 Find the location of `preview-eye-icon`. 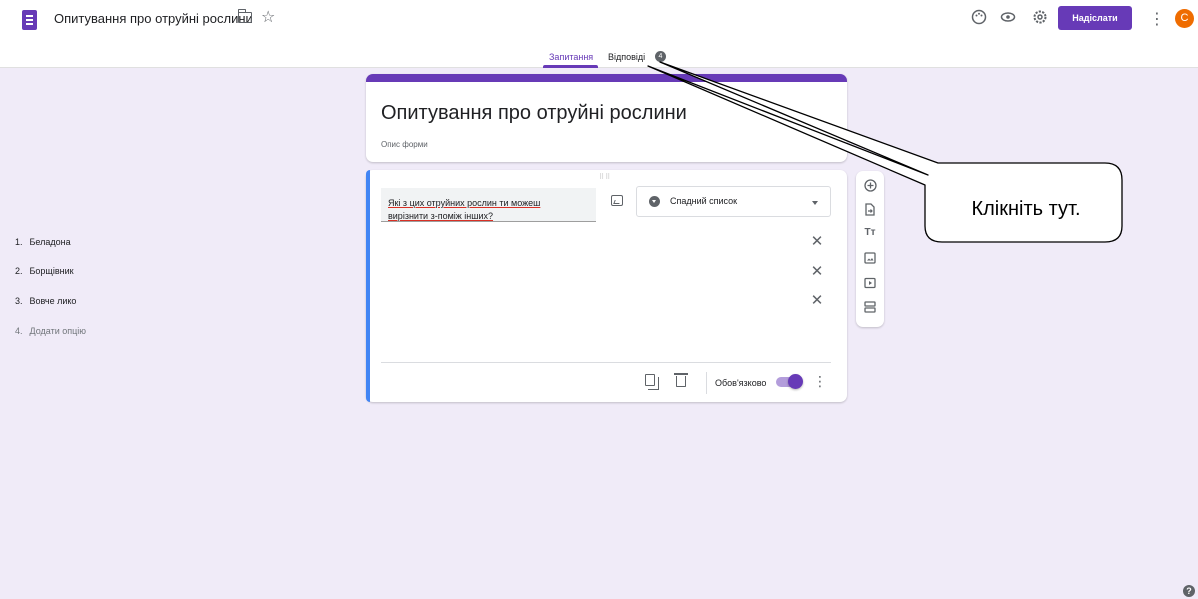

preview-eye-icon is located at coordinates (1008, 18).